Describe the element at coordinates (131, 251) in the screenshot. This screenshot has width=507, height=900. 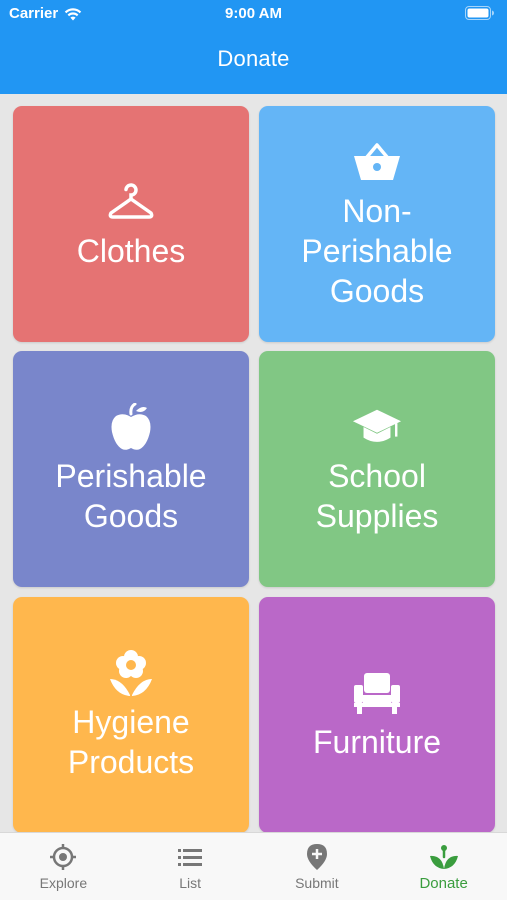
I see `category-label: Clothes` at that location.